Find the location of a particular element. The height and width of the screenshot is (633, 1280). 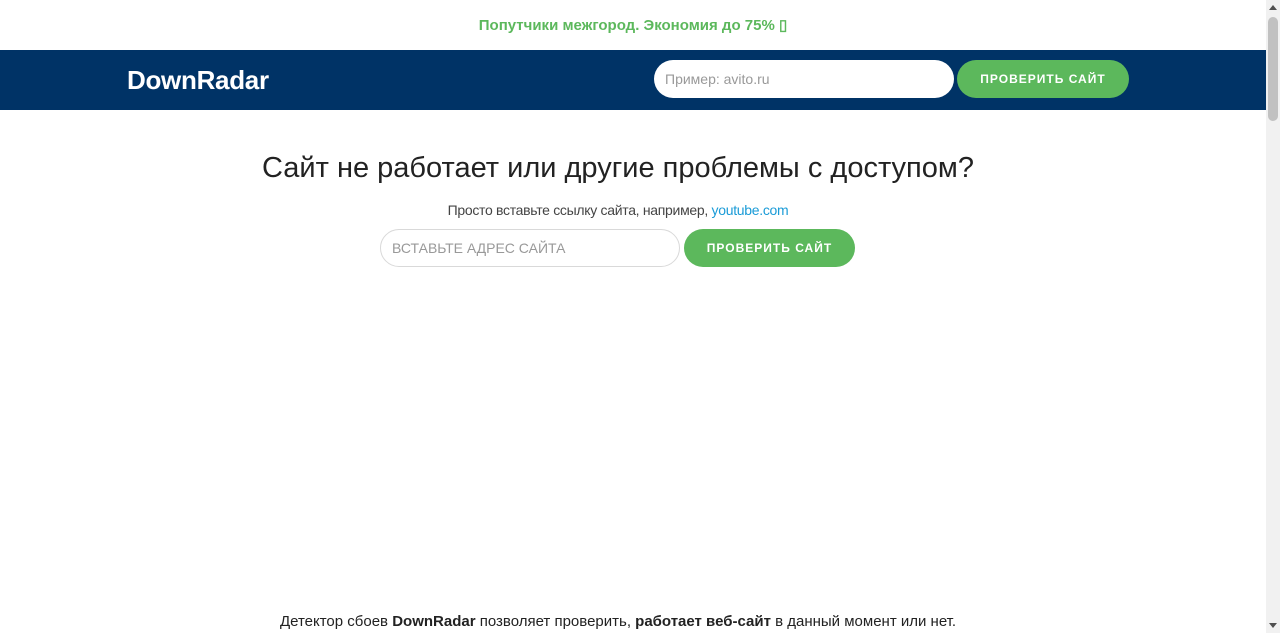

site-logo: DownRadar is located at coordinates (198, 80).